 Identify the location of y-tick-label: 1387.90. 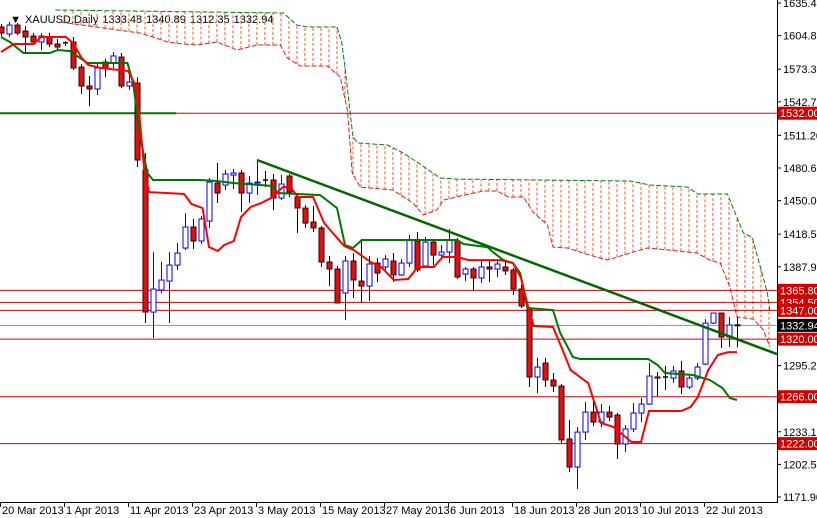
(800, 268).